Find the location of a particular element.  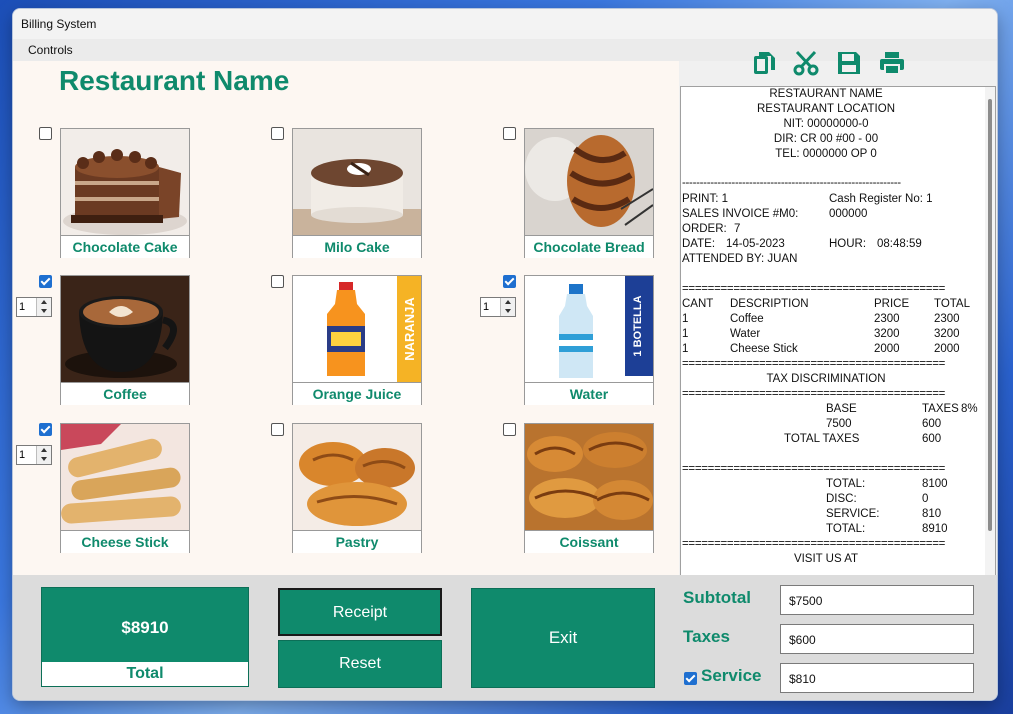

reset-button: Reset is located at coordinates (360, 664).